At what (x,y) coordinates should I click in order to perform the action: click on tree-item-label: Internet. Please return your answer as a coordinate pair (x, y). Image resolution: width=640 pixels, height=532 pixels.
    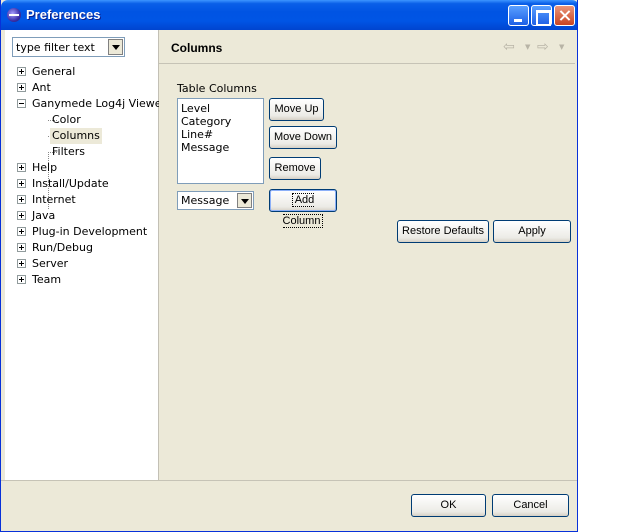
    Looking at the image, I should click on (54, 199).